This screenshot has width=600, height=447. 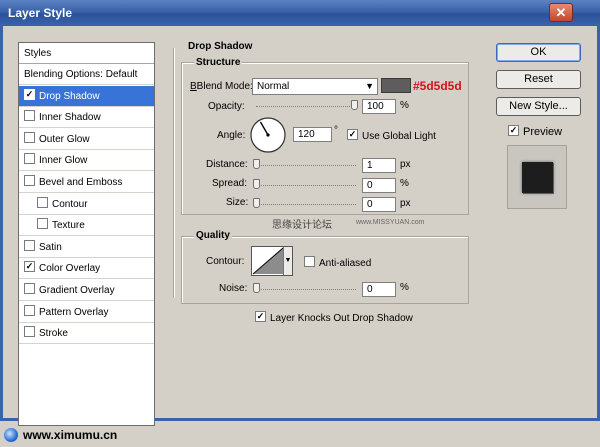 What do you see at coordinates (225, 261) in the screenshot?
I see `contour-label: Contour:` at bounding box center [225, 261].